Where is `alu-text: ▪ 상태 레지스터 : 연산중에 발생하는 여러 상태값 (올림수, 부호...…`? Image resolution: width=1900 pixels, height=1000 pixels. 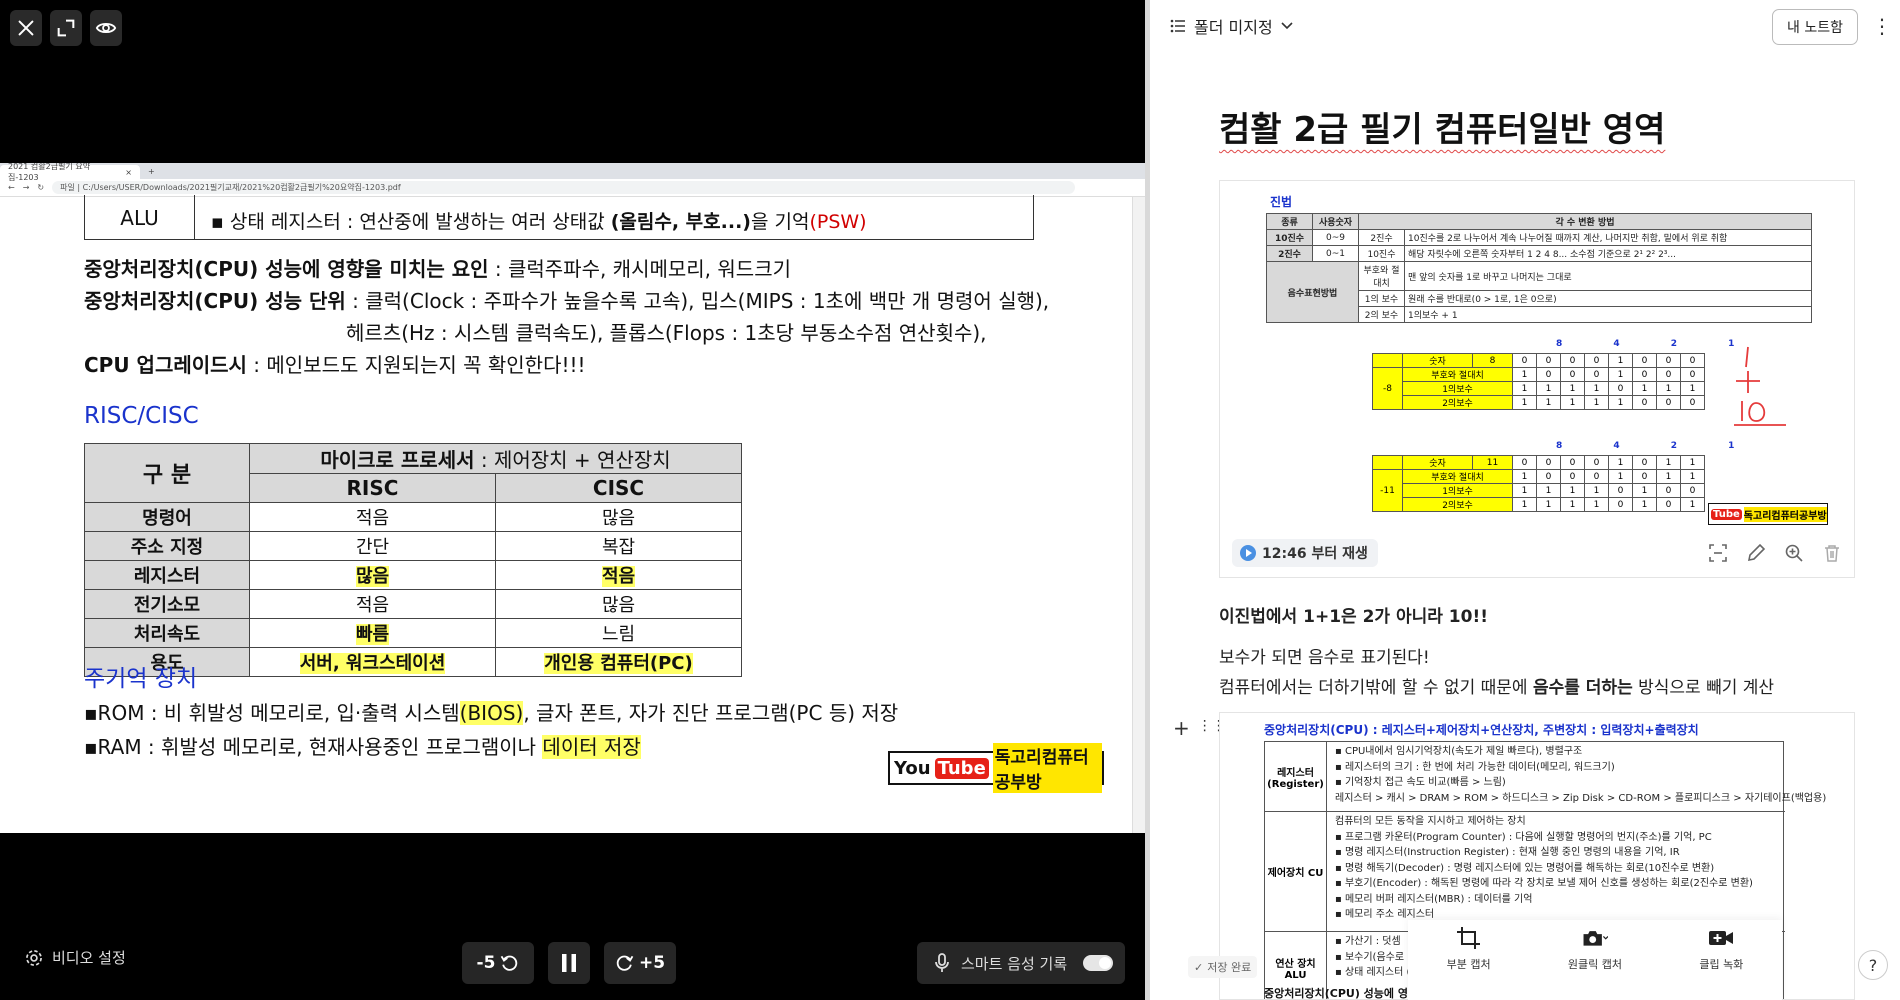
alu-text: ▪ 상태 레지스터 : 연산중에 발생하는 여러 상태값 (올림수, 부호...… is located at coordinates (539, 222).